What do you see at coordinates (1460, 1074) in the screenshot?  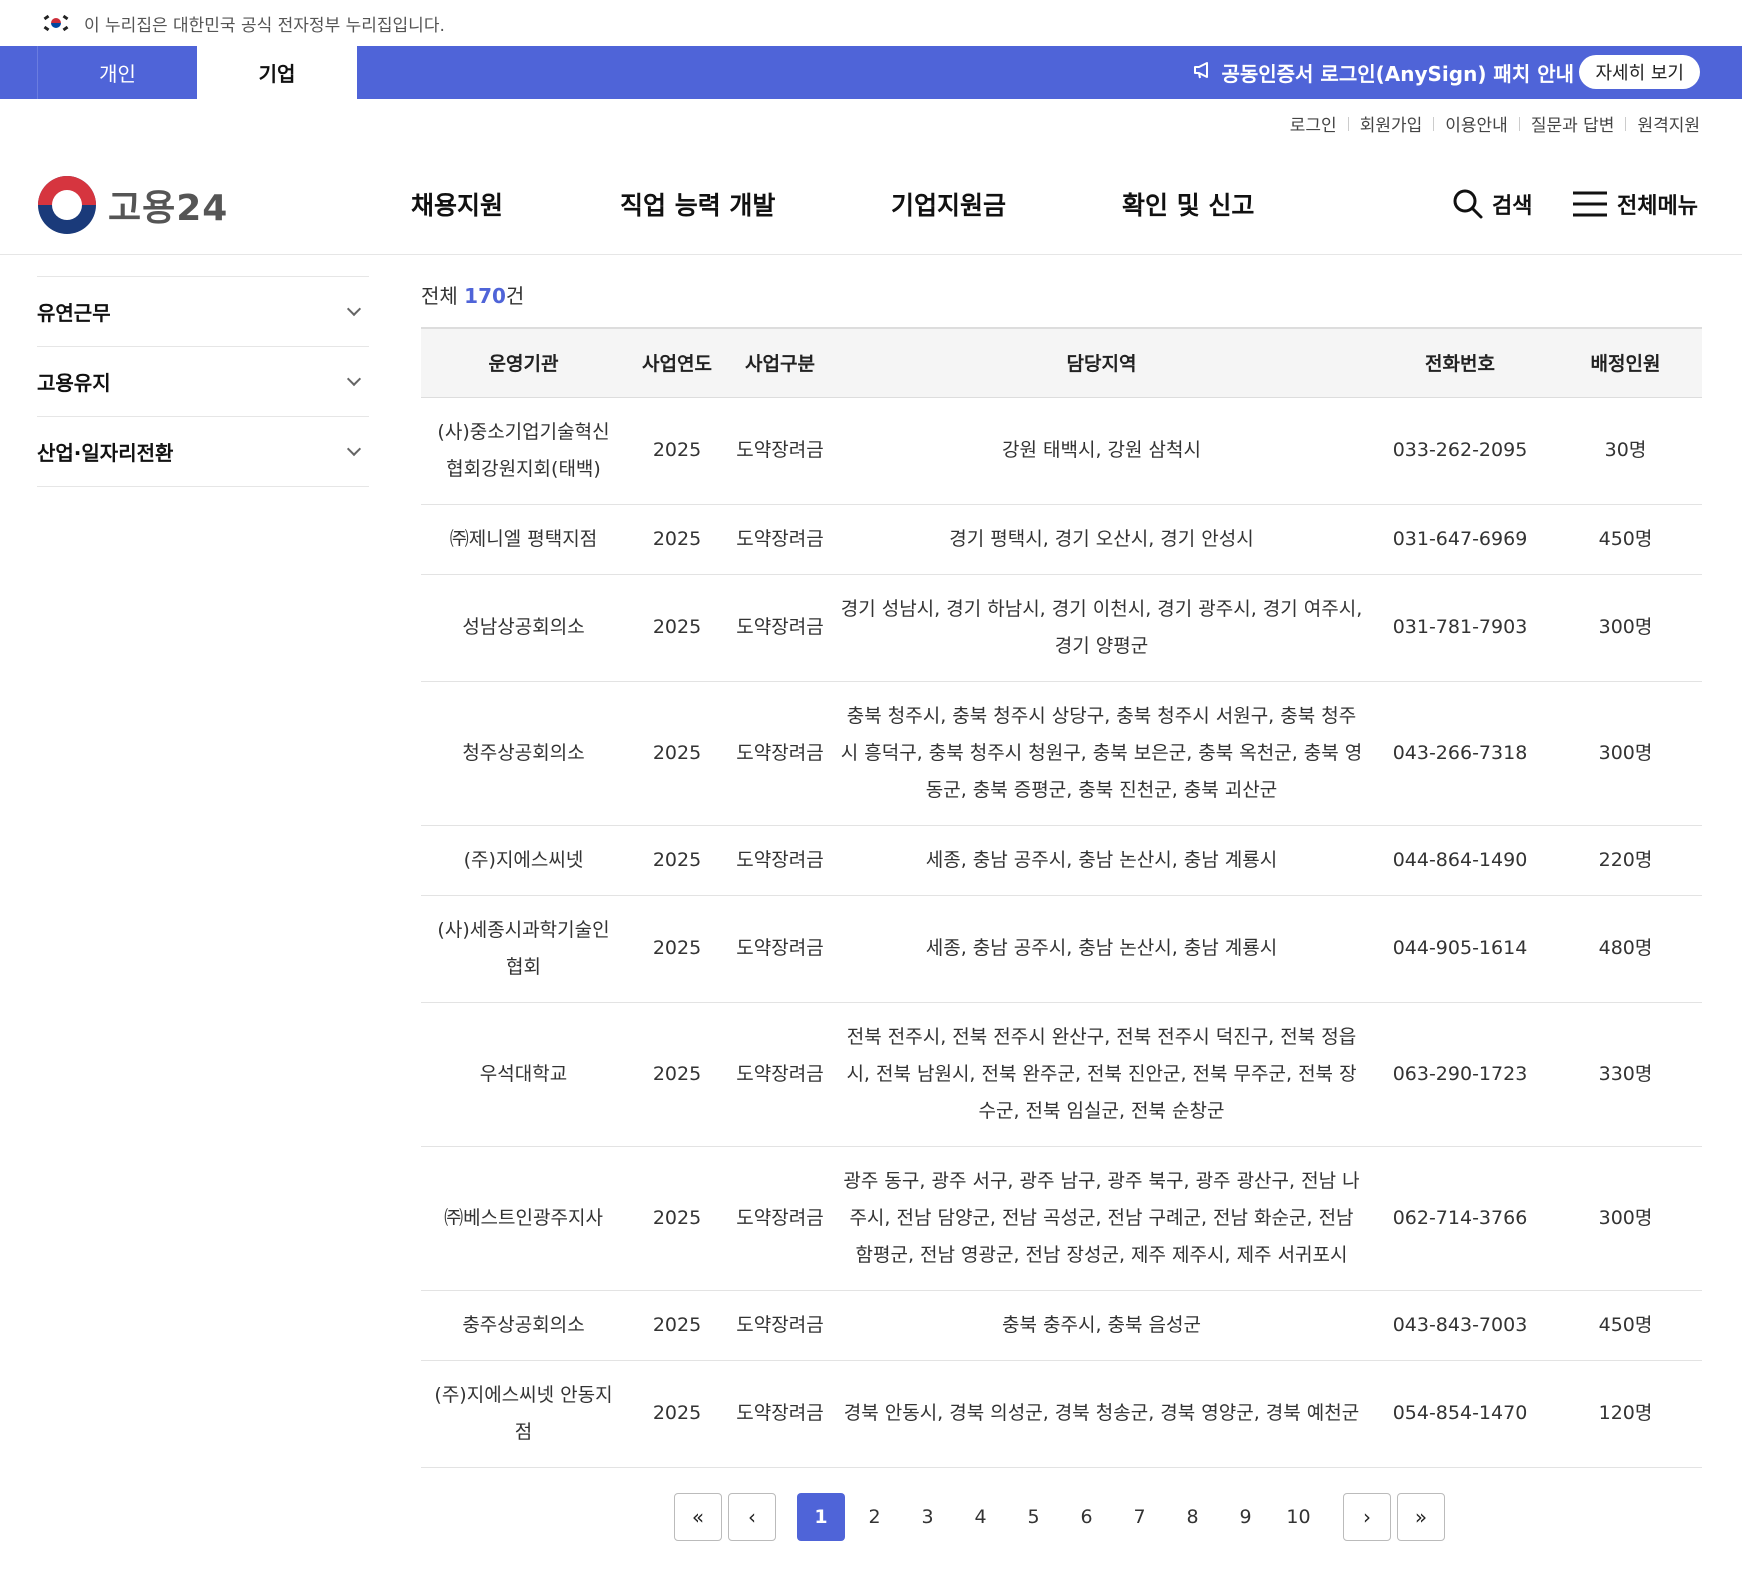 I see `cell-phone: 063-290-1723` at bounding box center [1460, 1074].